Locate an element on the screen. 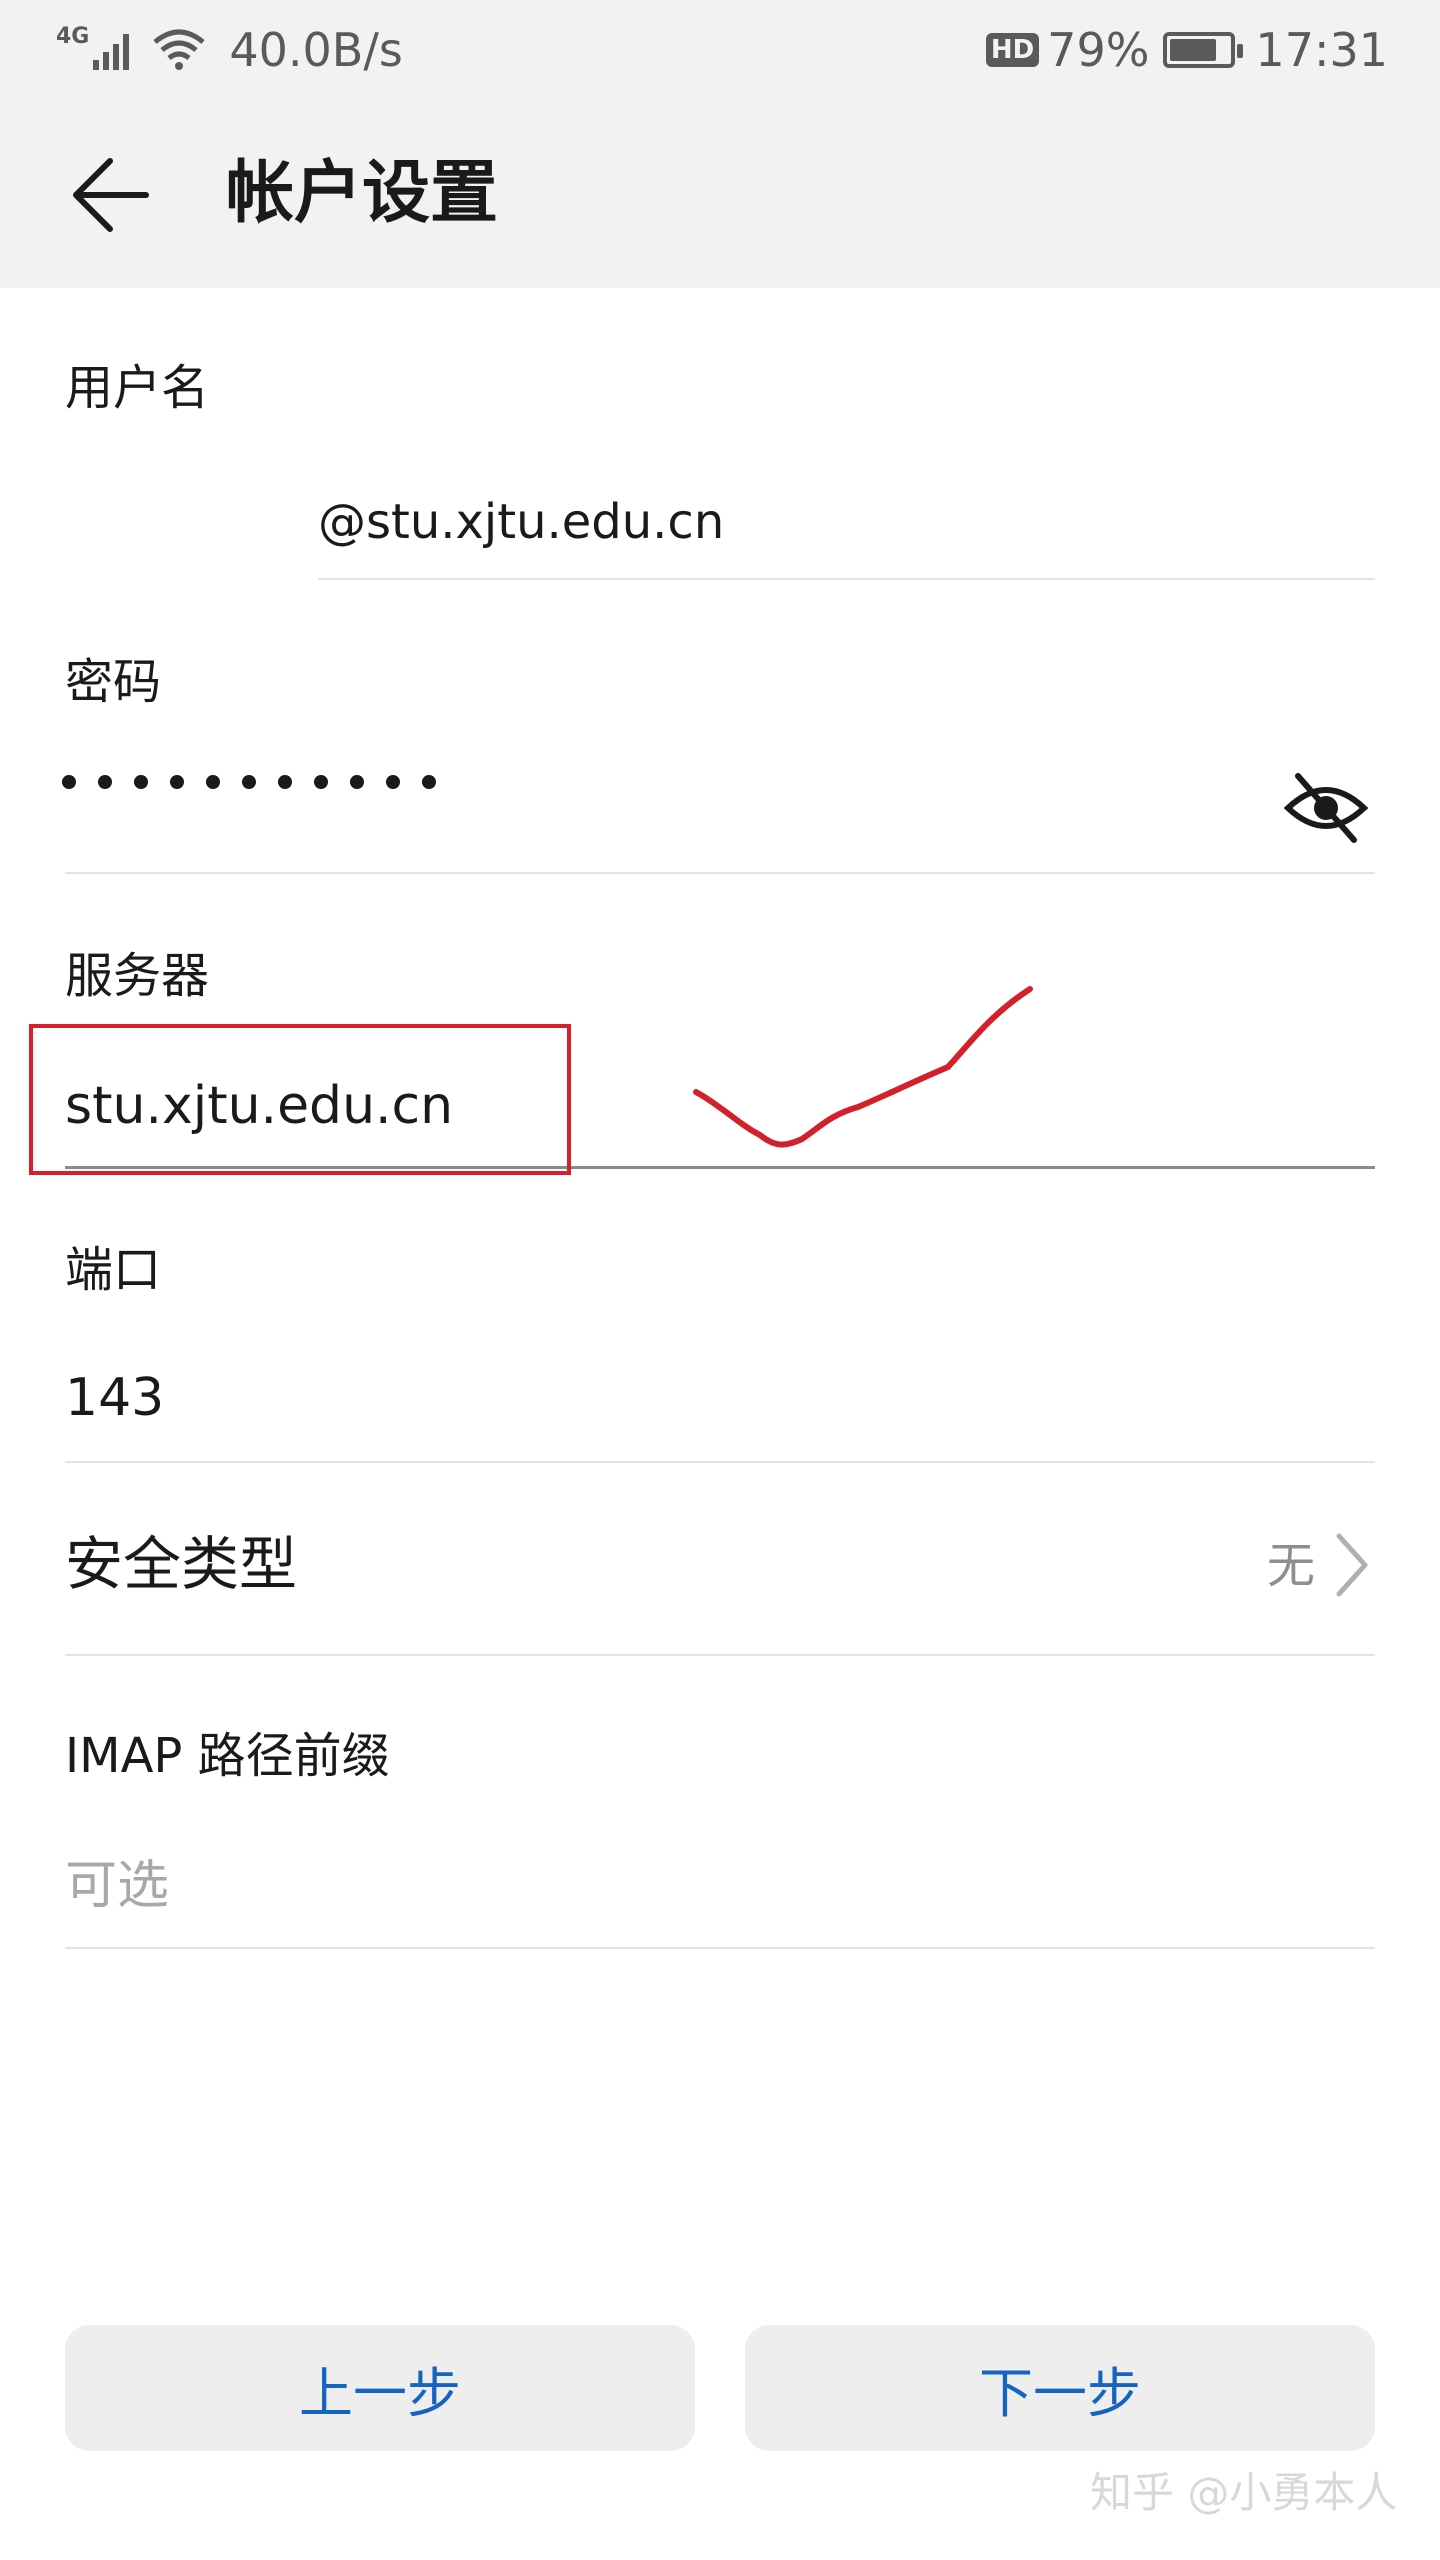  imap-prefix-placeholder: 可选 is located at coordinates (117, 1886).